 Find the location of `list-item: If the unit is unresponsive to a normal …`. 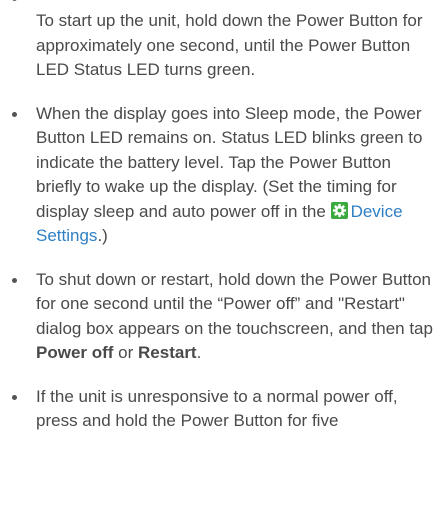

list-item: If the unit is unresponsive to a normal … is located at coordinates (220, 409).